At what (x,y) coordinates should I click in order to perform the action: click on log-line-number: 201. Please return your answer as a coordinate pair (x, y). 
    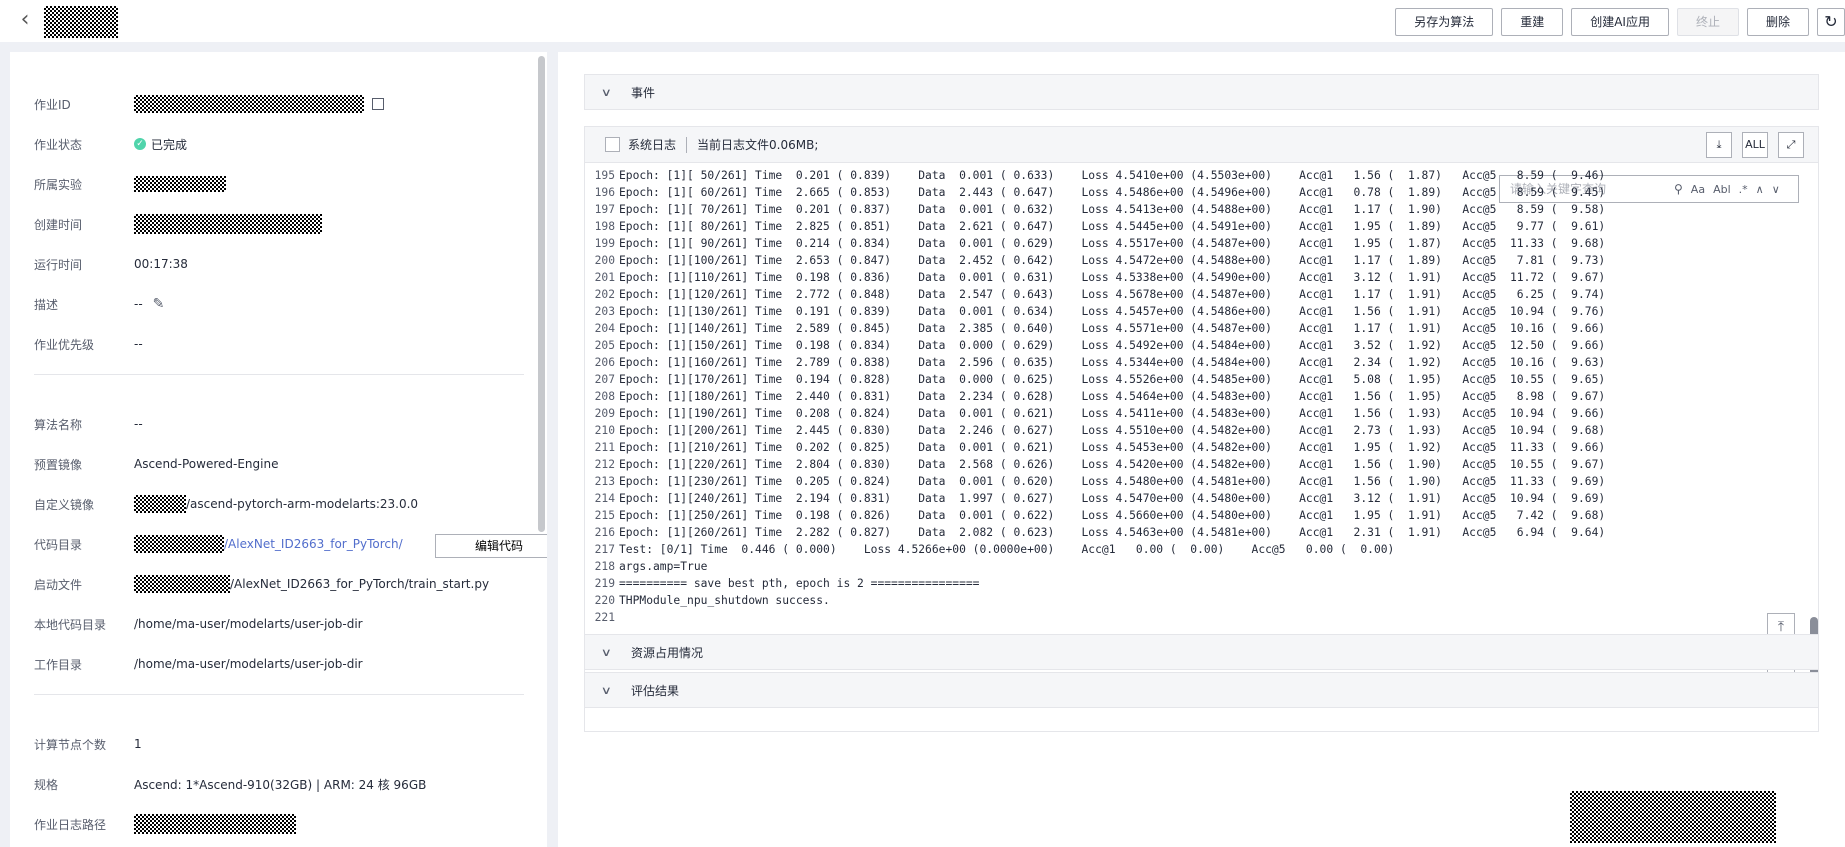
    Looking at the image, I should click on (604, 277).